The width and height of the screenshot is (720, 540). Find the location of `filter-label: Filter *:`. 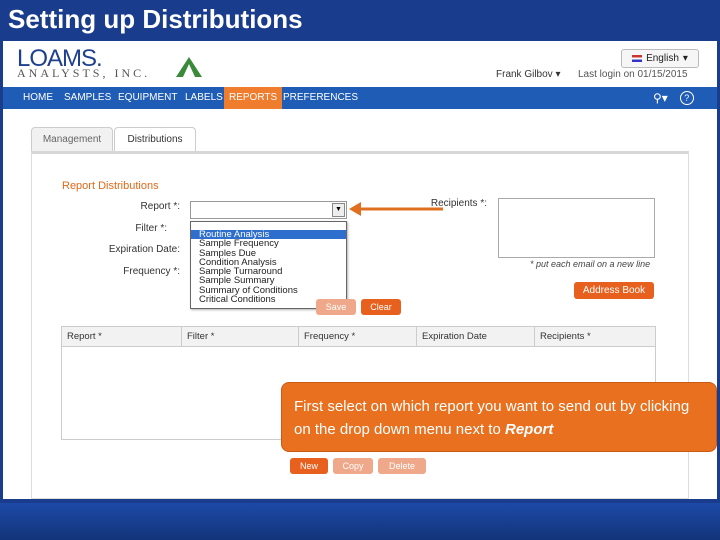

filter-label: Filter *: is located at coordinates (151, 228).